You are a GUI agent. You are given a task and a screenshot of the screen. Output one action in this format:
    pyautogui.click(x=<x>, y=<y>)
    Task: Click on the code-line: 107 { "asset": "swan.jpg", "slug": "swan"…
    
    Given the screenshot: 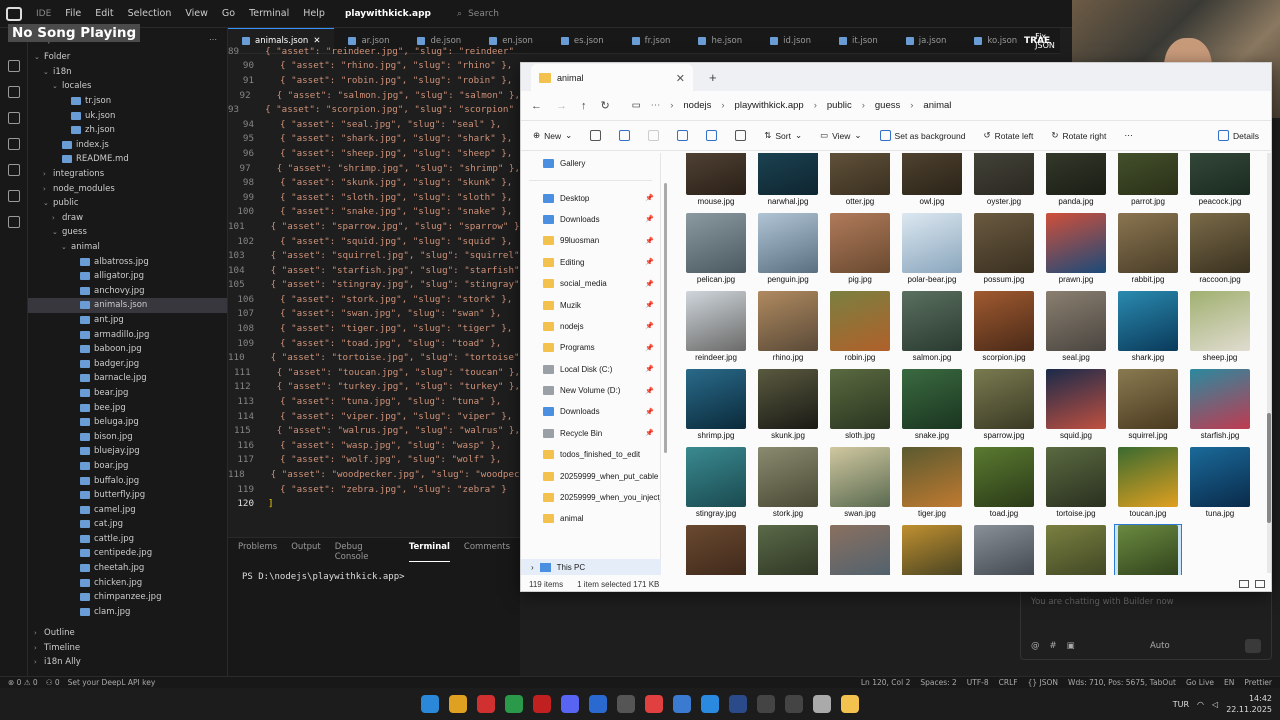 What is the action you would take?
    pyautogui.click(x=374, y=314)
    